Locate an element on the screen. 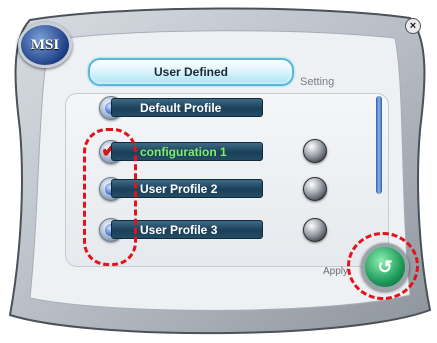  close-icon: × is located at coordinates (413, 25).